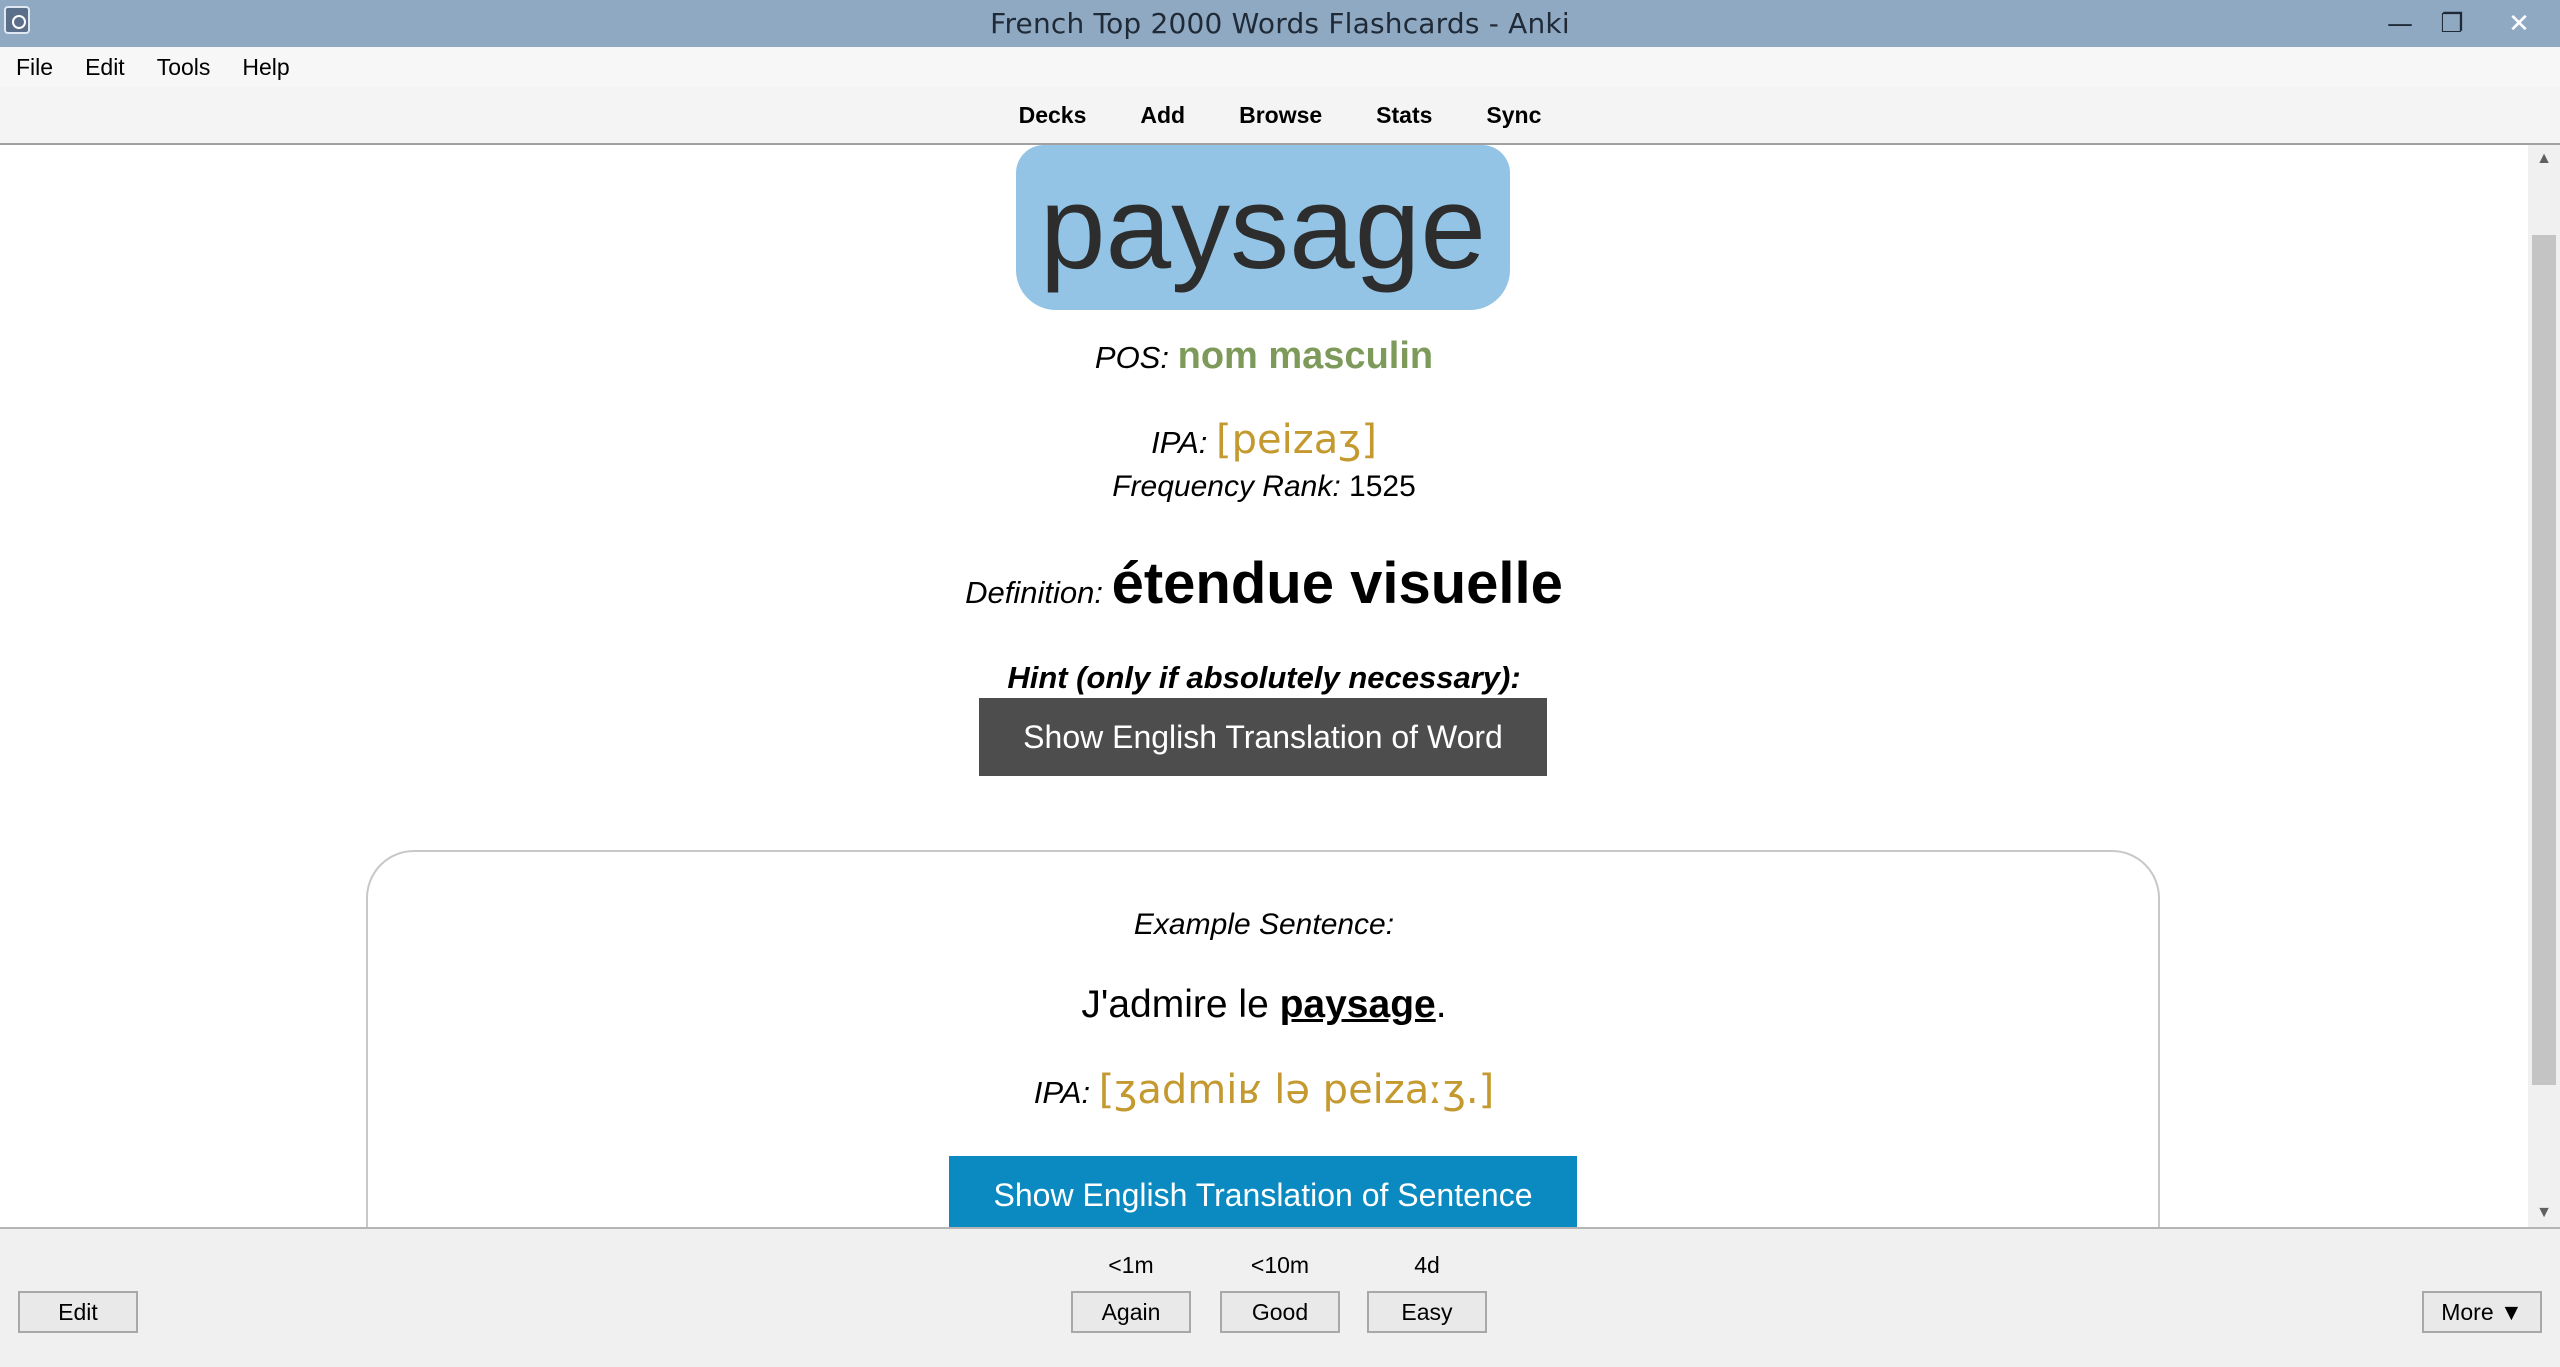 The width and height of the screenshot is (2560, 1367). I want to click on edit-button: Edit, so click(78, 1312).